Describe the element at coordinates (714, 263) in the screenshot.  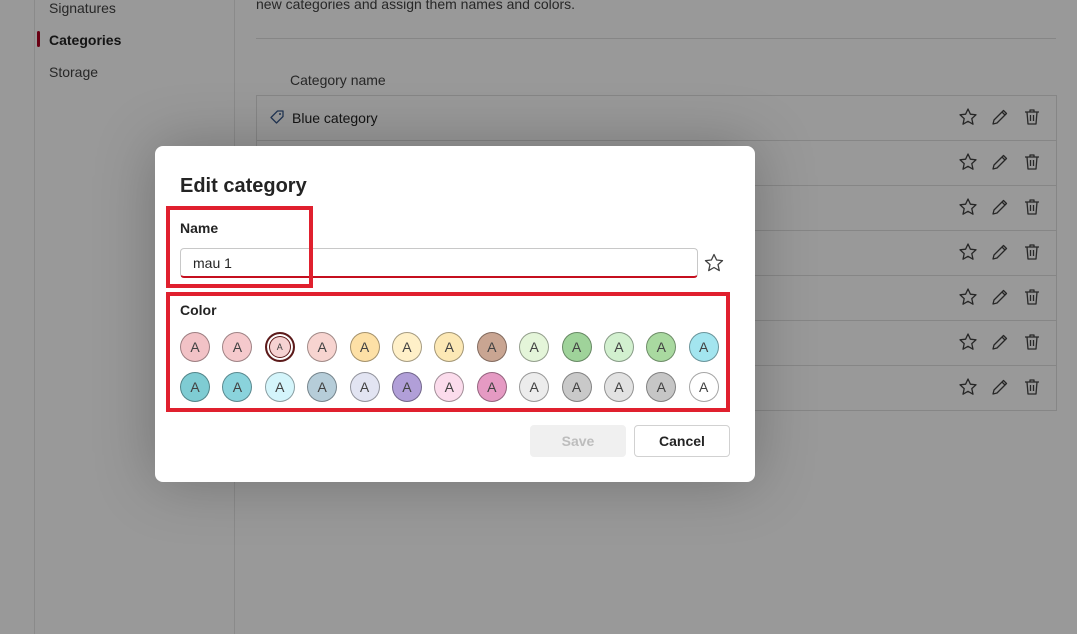
I see `favorite-star-icon` at that location.